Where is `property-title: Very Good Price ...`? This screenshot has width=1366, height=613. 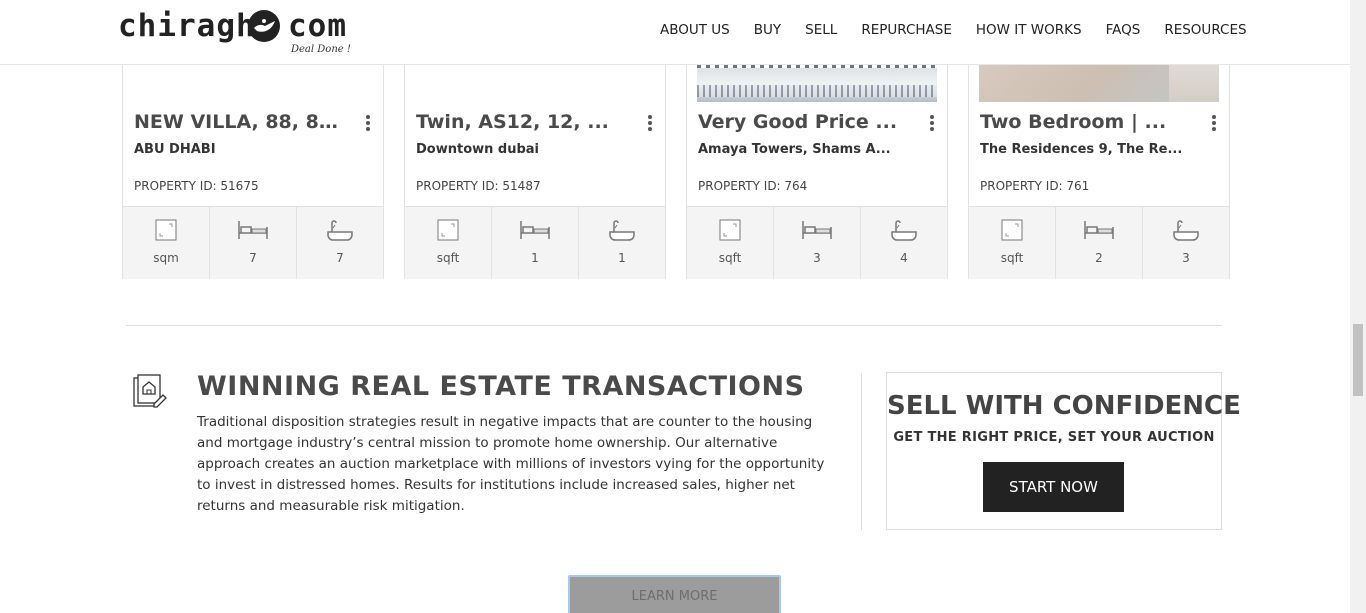
property-title: Very Good Price ... is located at coordinates (800, 122).